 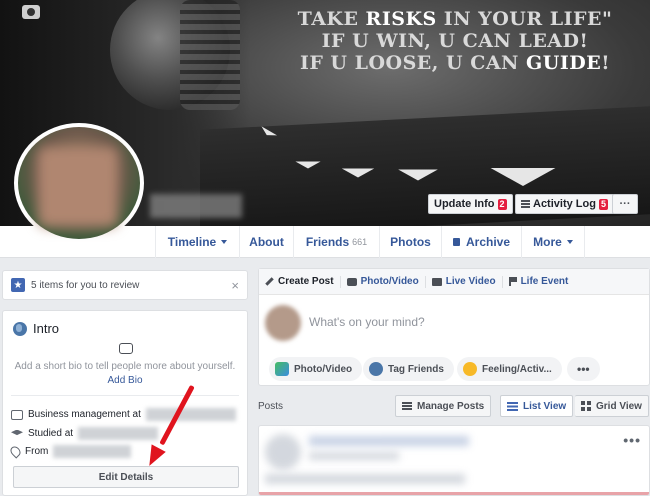 What do you see at coordinates (20, 328) in the screenshot?
I see `globe-icon` at bounding box center [20, 328].